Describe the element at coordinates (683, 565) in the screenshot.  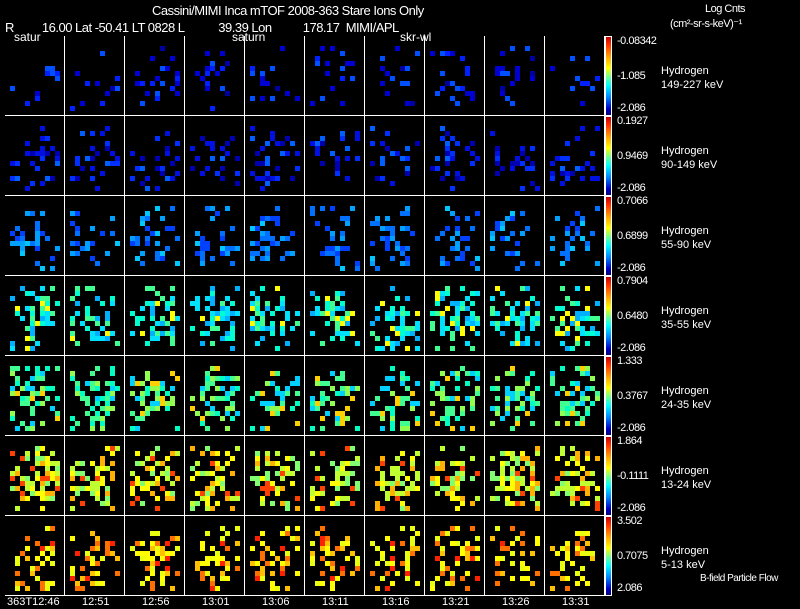
I see `energy-range-label: 5-13 keV` at that location.